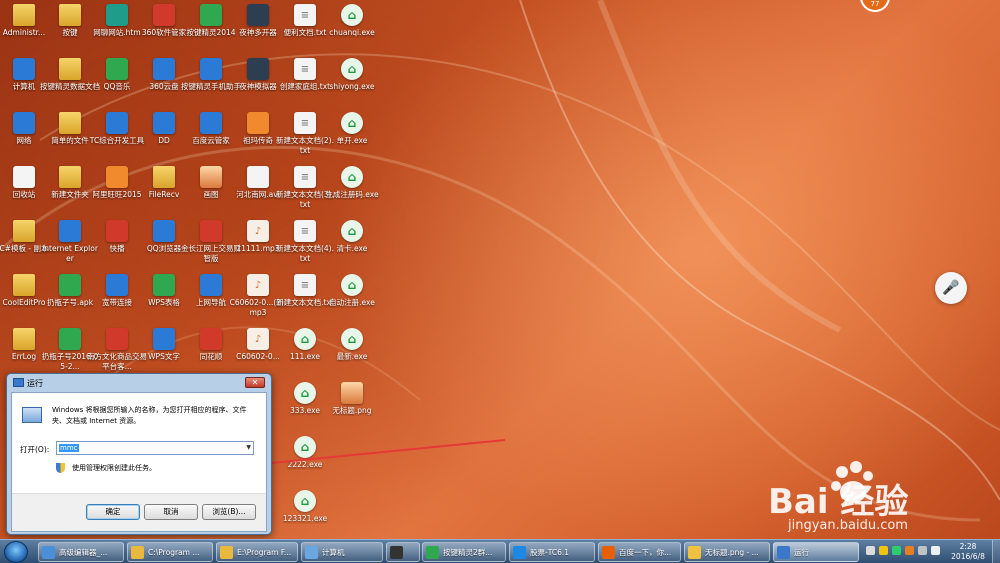 This screenshot has width=1000, height=563. I want to click on desktop-icon: ⌂ shiyong.exe, so click(352, 84).